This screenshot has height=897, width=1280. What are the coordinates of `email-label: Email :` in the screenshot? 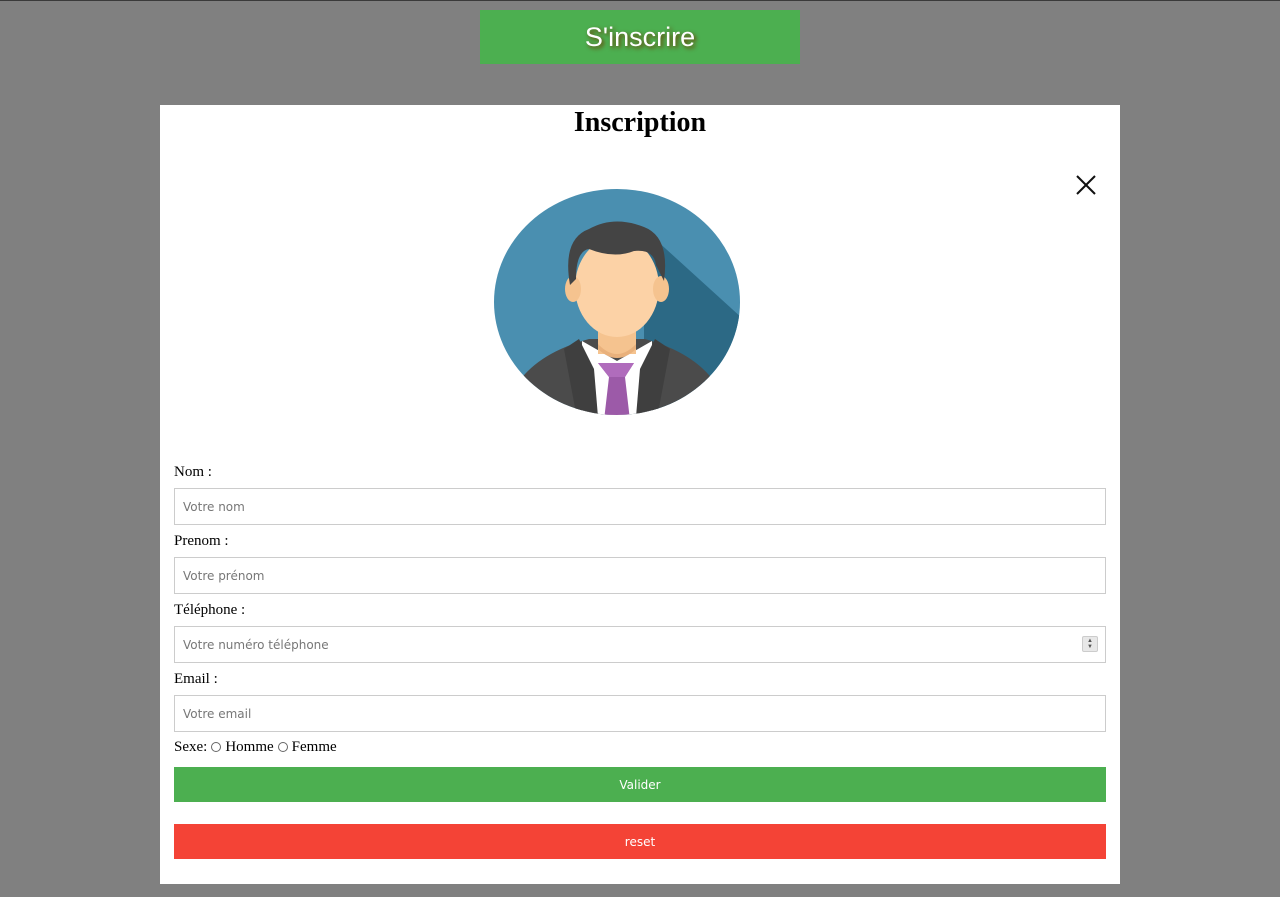 It's located at (196, 679).